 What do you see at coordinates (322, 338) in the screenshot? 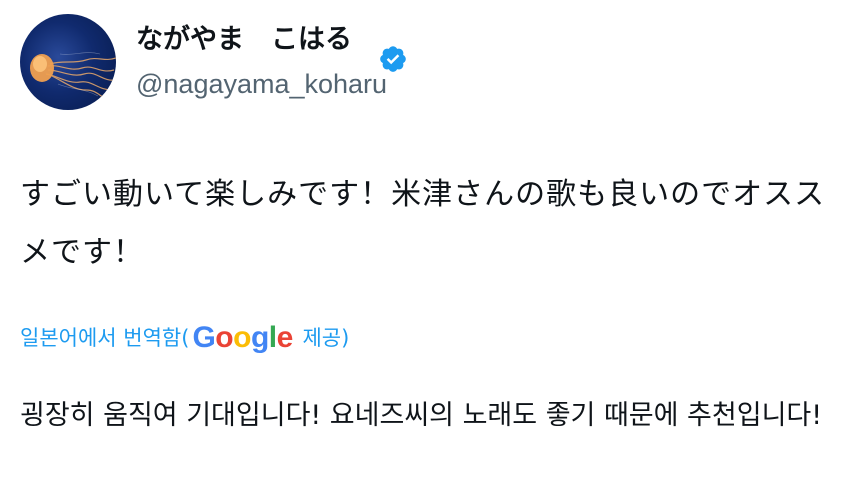
I see `translation-suffix: 제공)` at bounding box center [322, 338].